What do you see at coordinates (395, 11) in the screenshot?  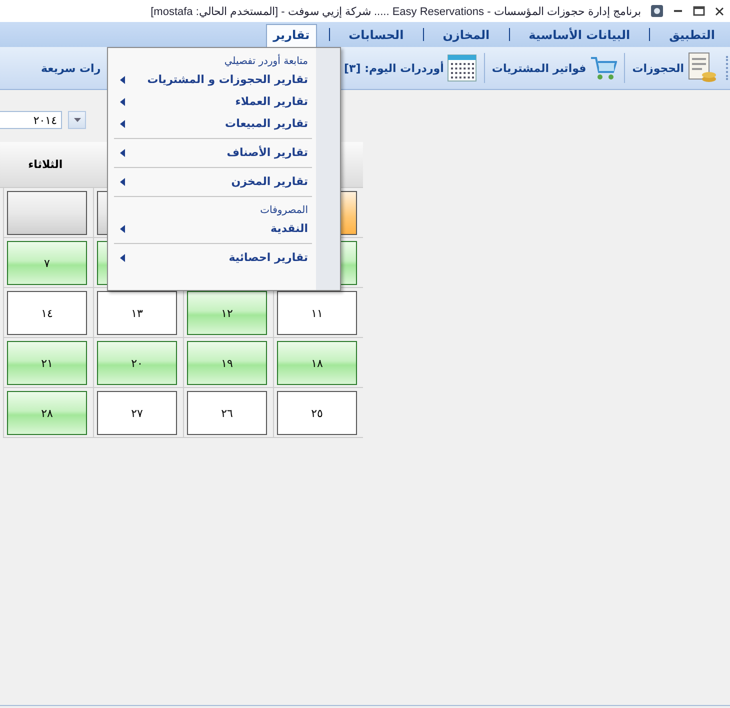 I see `window-title: برنامج إدارة حجوزات المؤسسات - Easy Reservations ..... شركة إزيي سوفت - [المستخدم الحالي: mostafa]` at bounding box center [395, 11].